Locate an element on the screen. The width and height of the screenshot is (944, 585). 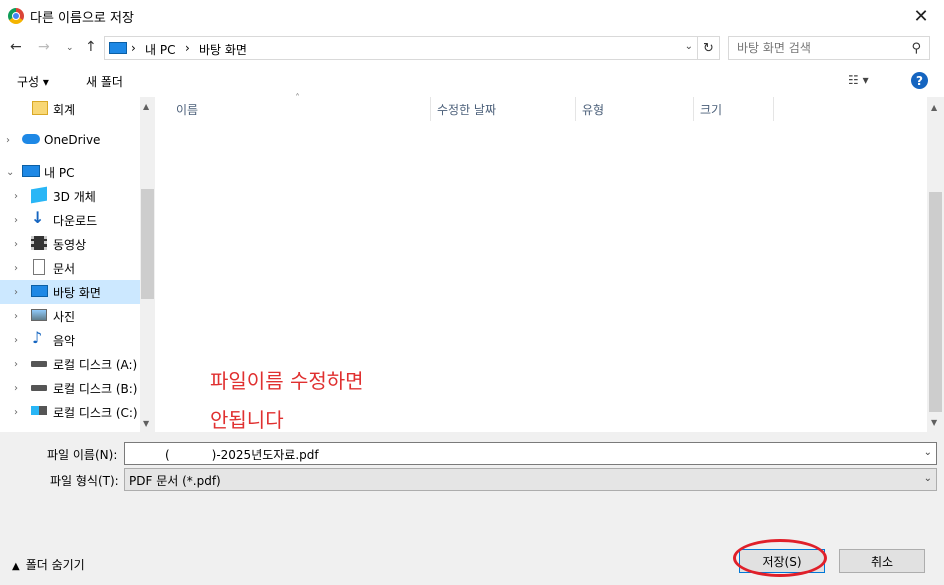
navigation-scrollbar: ▲ ▼ is located at coordinates (147, 264).